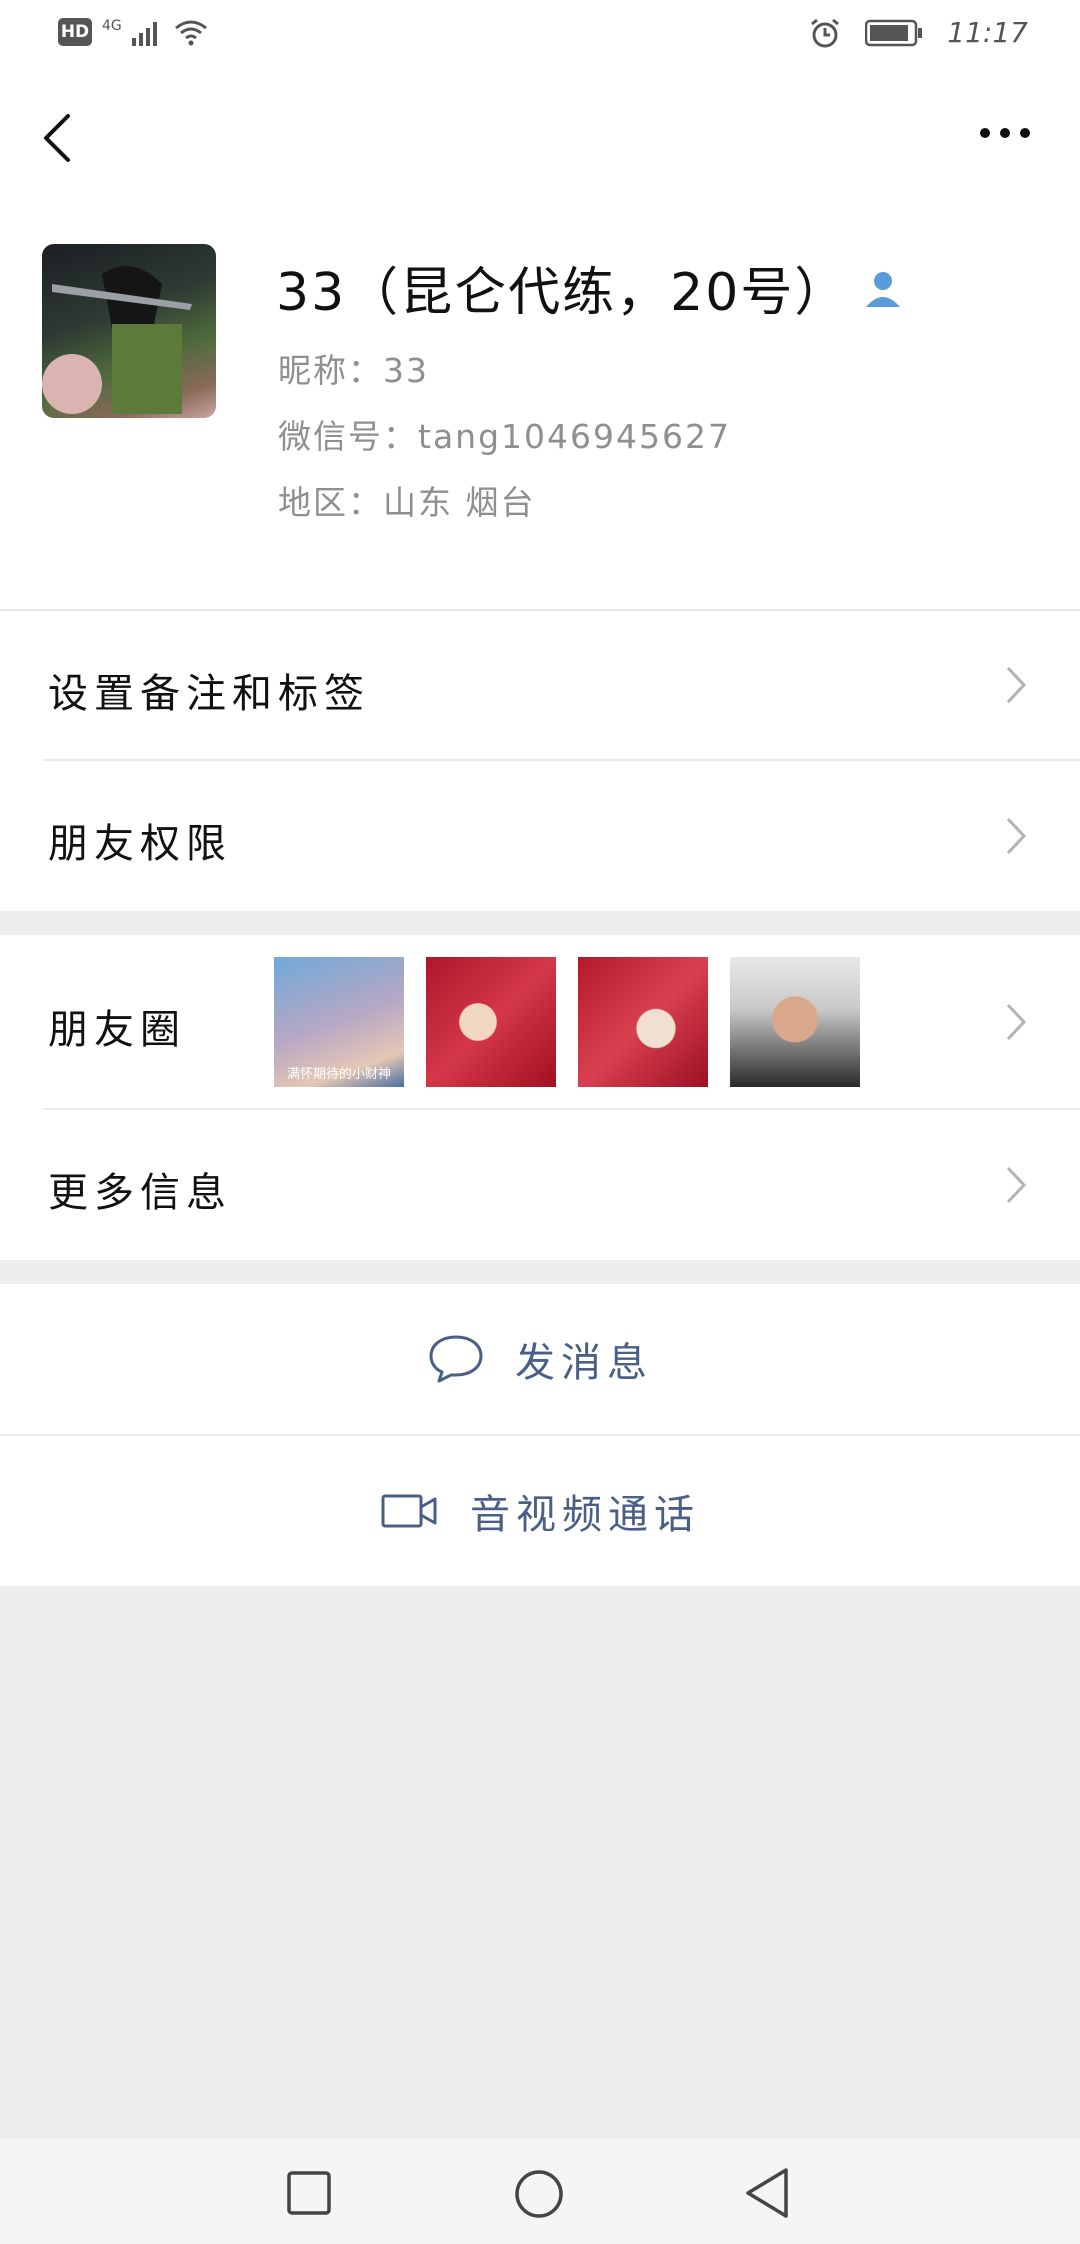  What do you see at coordinates (190, 33) in the screenshot?
I see `wifi-icon` at bounding box center [190, 33].